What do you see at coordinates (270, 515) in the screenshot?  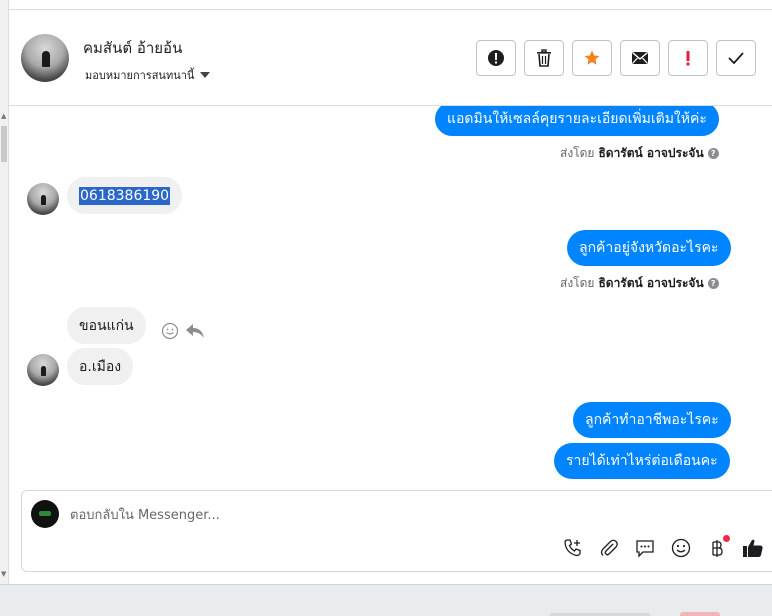 I see `reply-input` at bounding box center [270, 515].